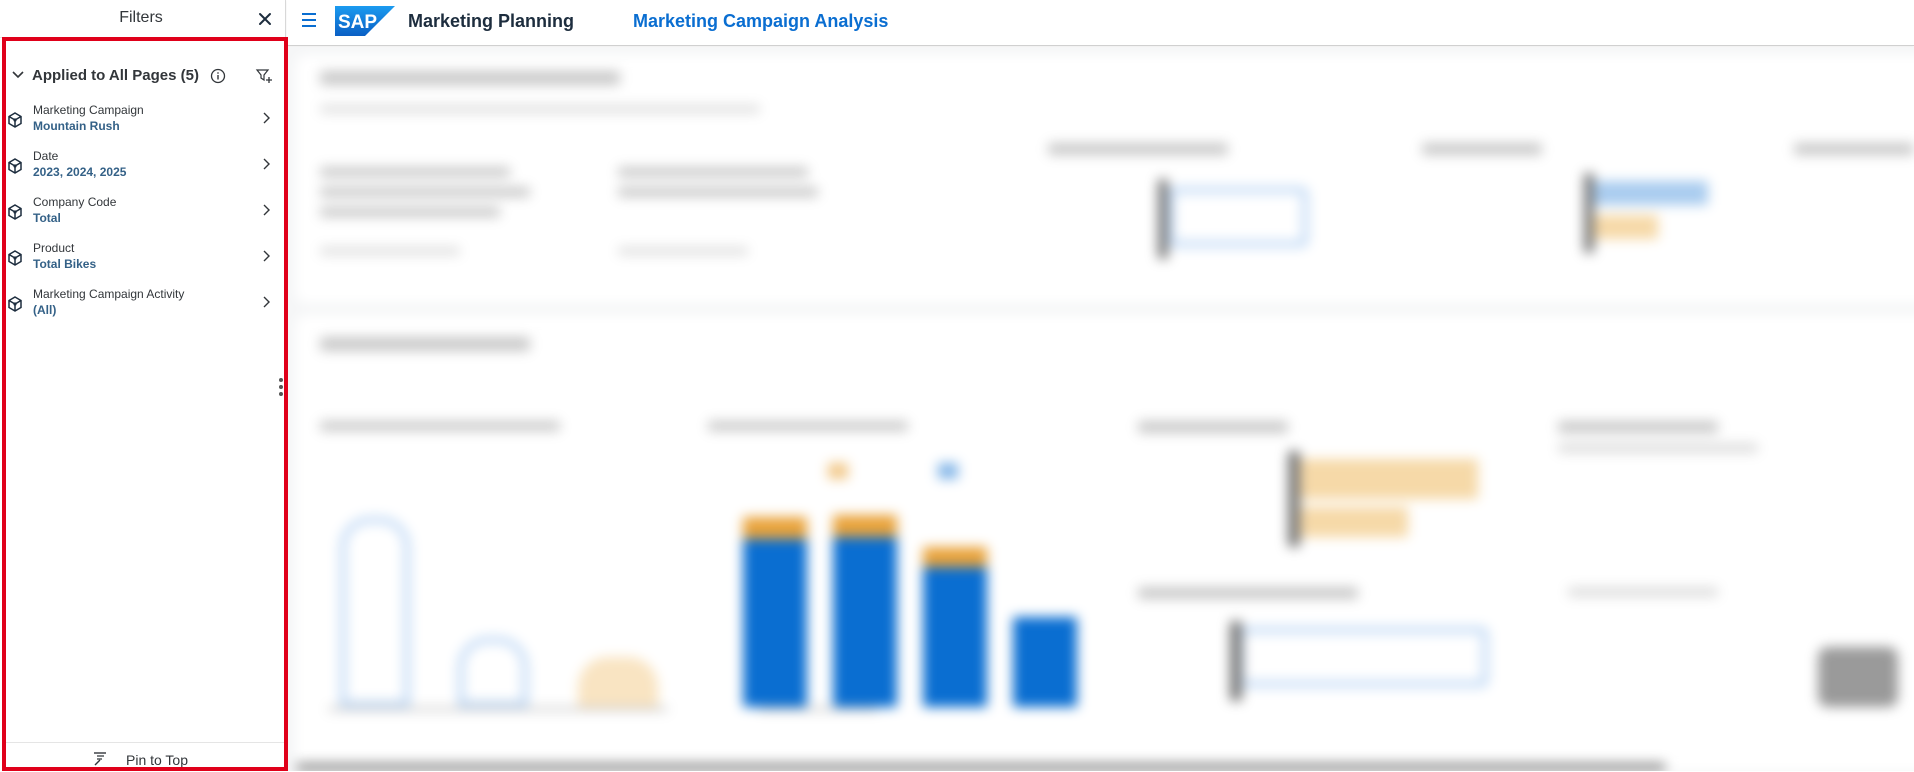 This screenshot has height=772, width=1914. I want to click on filter-add-icon, so click(264, 76).